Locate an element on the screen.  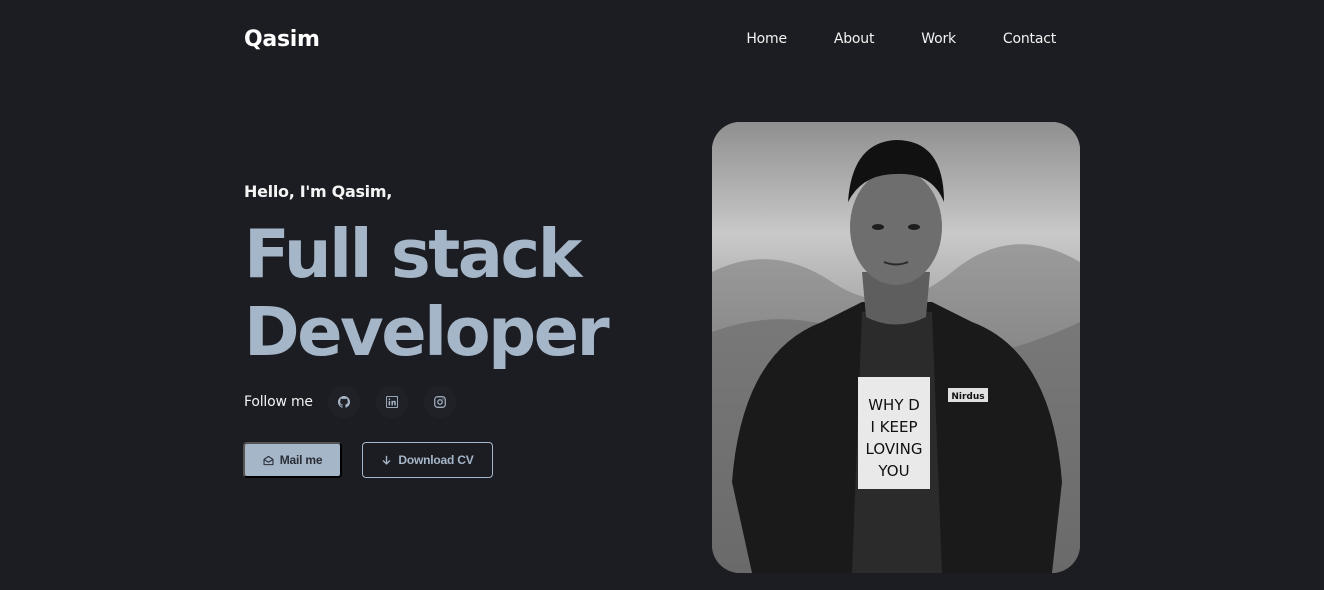
envelope-open-icon is located at coordinates (268, 460).